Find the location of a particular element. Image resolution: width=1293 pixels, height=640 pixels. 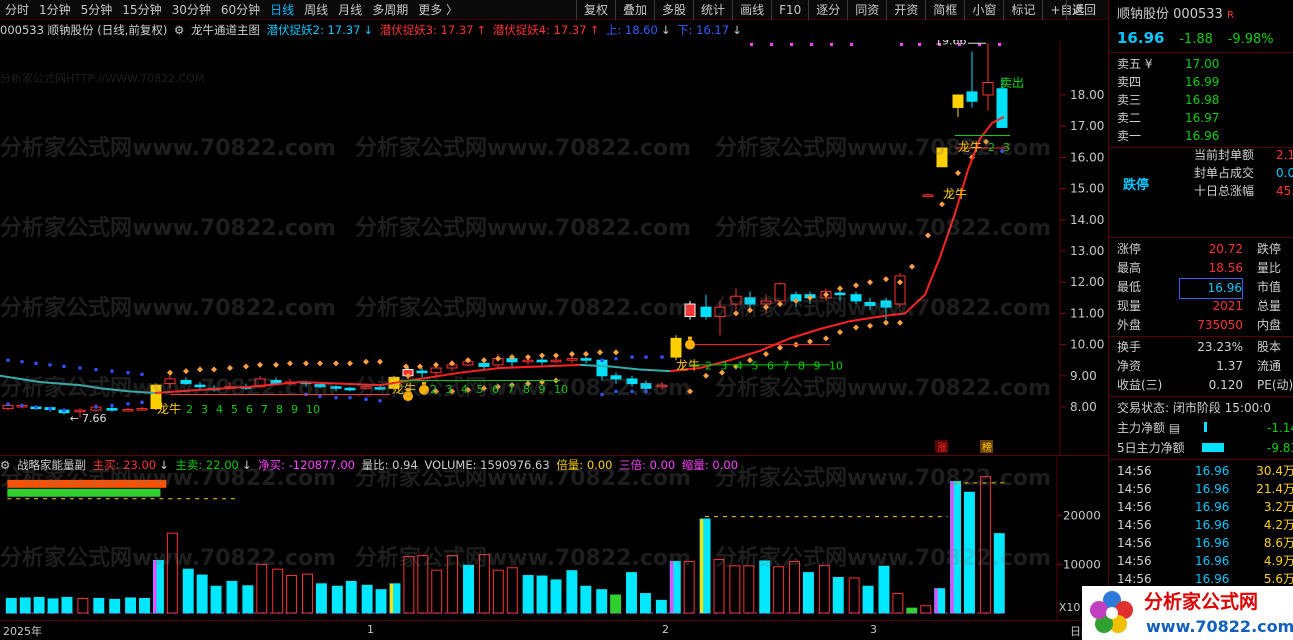

toolbar-button: 同资 is located at coordinates (866, 10).